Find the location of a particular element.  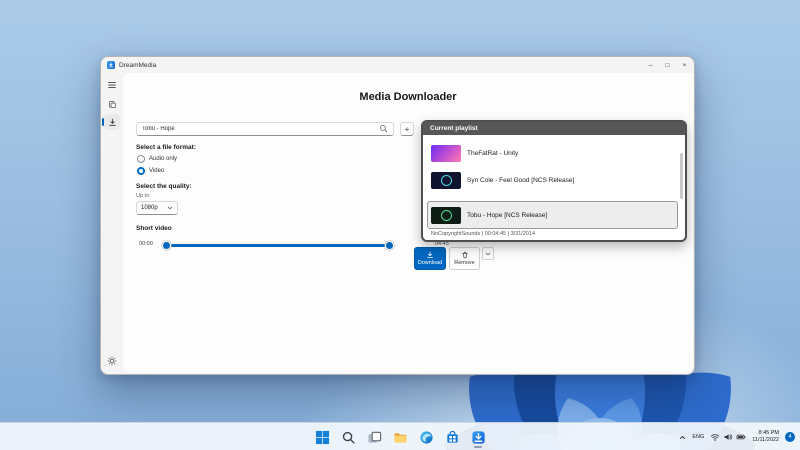

dreammedia-app-icon is located at coordinates (478, 437).